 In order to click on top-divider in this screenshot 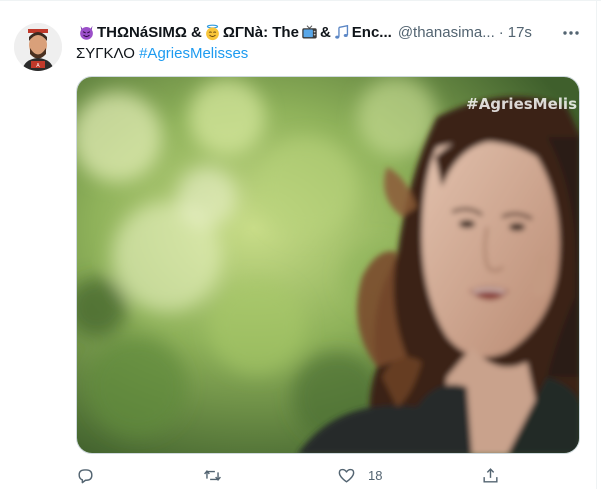, I will do `click(300, 0)`.